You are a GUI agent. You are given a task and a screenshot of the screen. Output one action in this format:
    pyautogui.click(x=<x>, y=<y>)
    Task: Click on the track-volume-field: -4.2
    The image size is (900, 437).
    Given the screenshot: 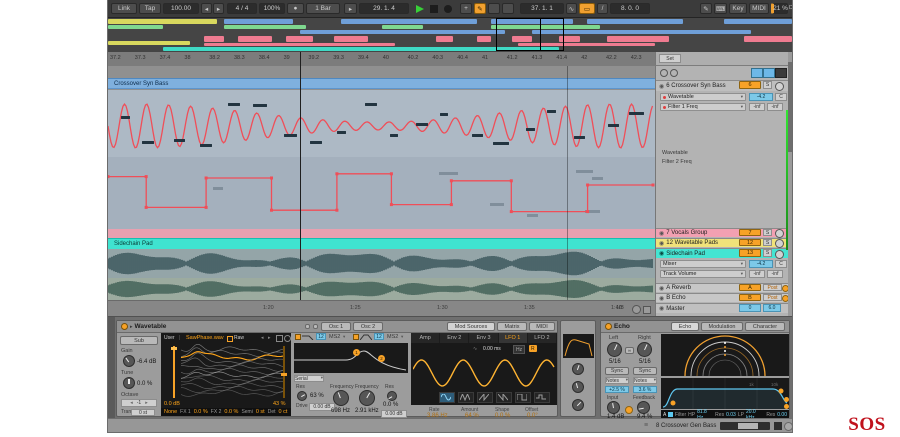 What is the action you would take?
    pyautogui.click(x=761, y=264)
    